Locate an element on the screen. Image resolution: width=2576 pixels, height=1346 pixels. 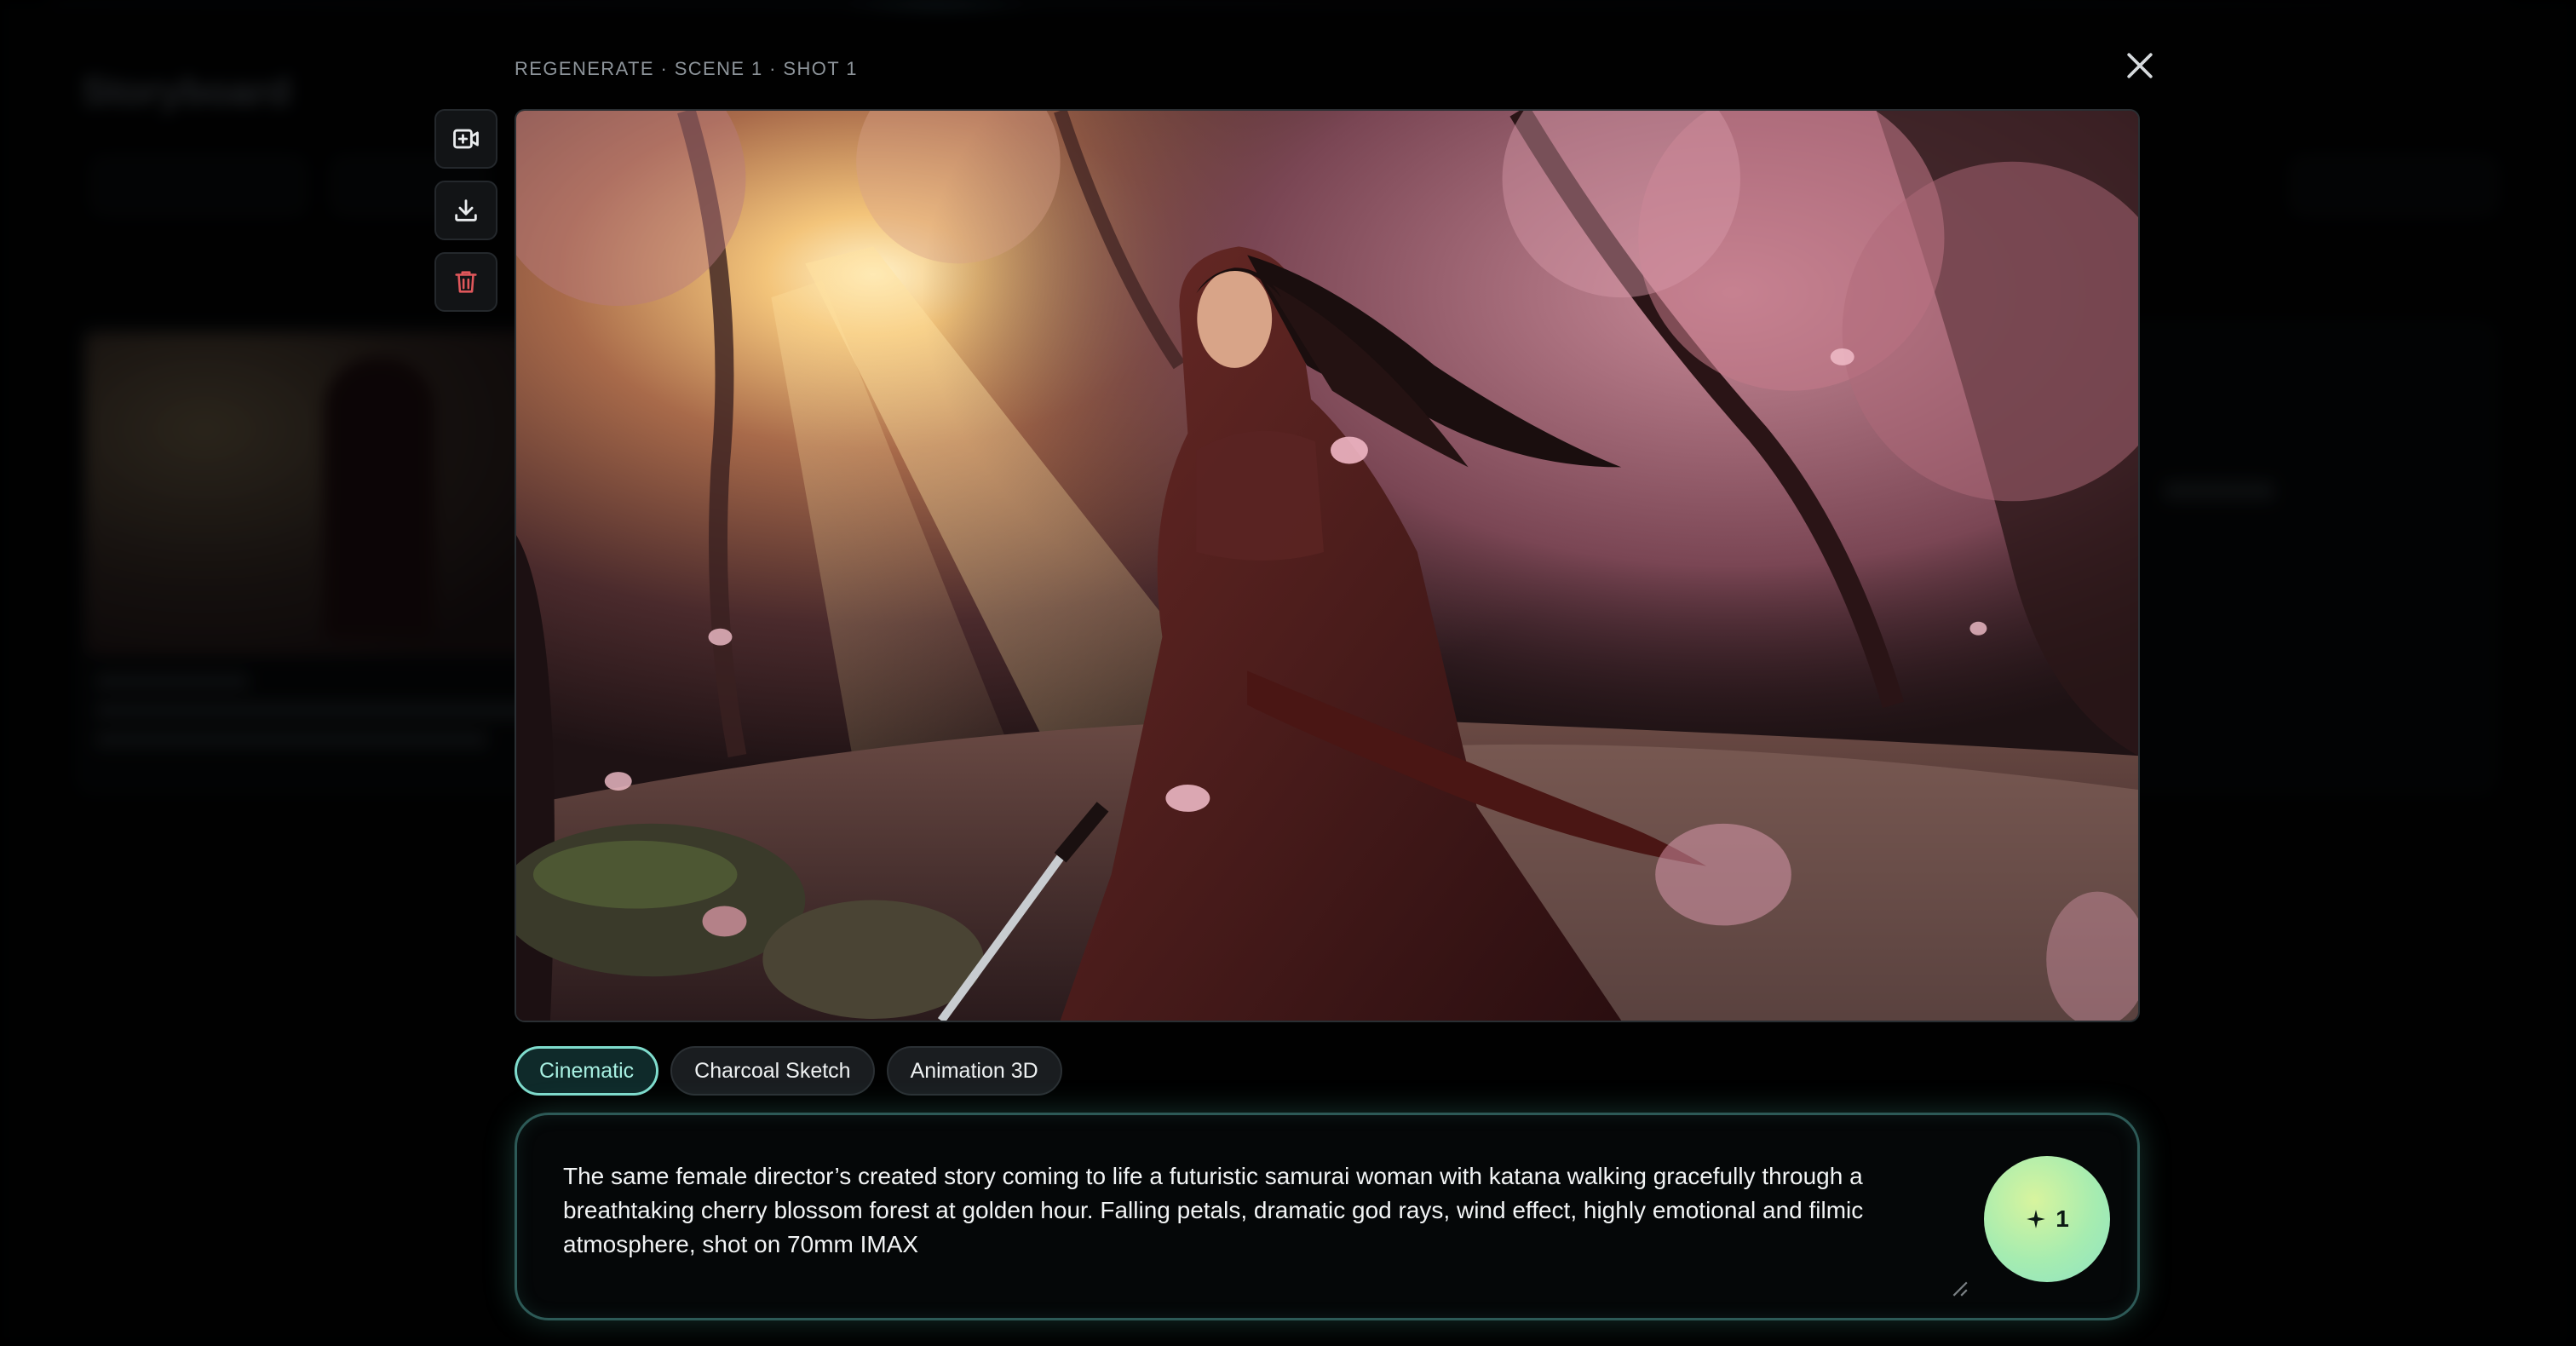
download-icon is located at coordinates (466, 210).